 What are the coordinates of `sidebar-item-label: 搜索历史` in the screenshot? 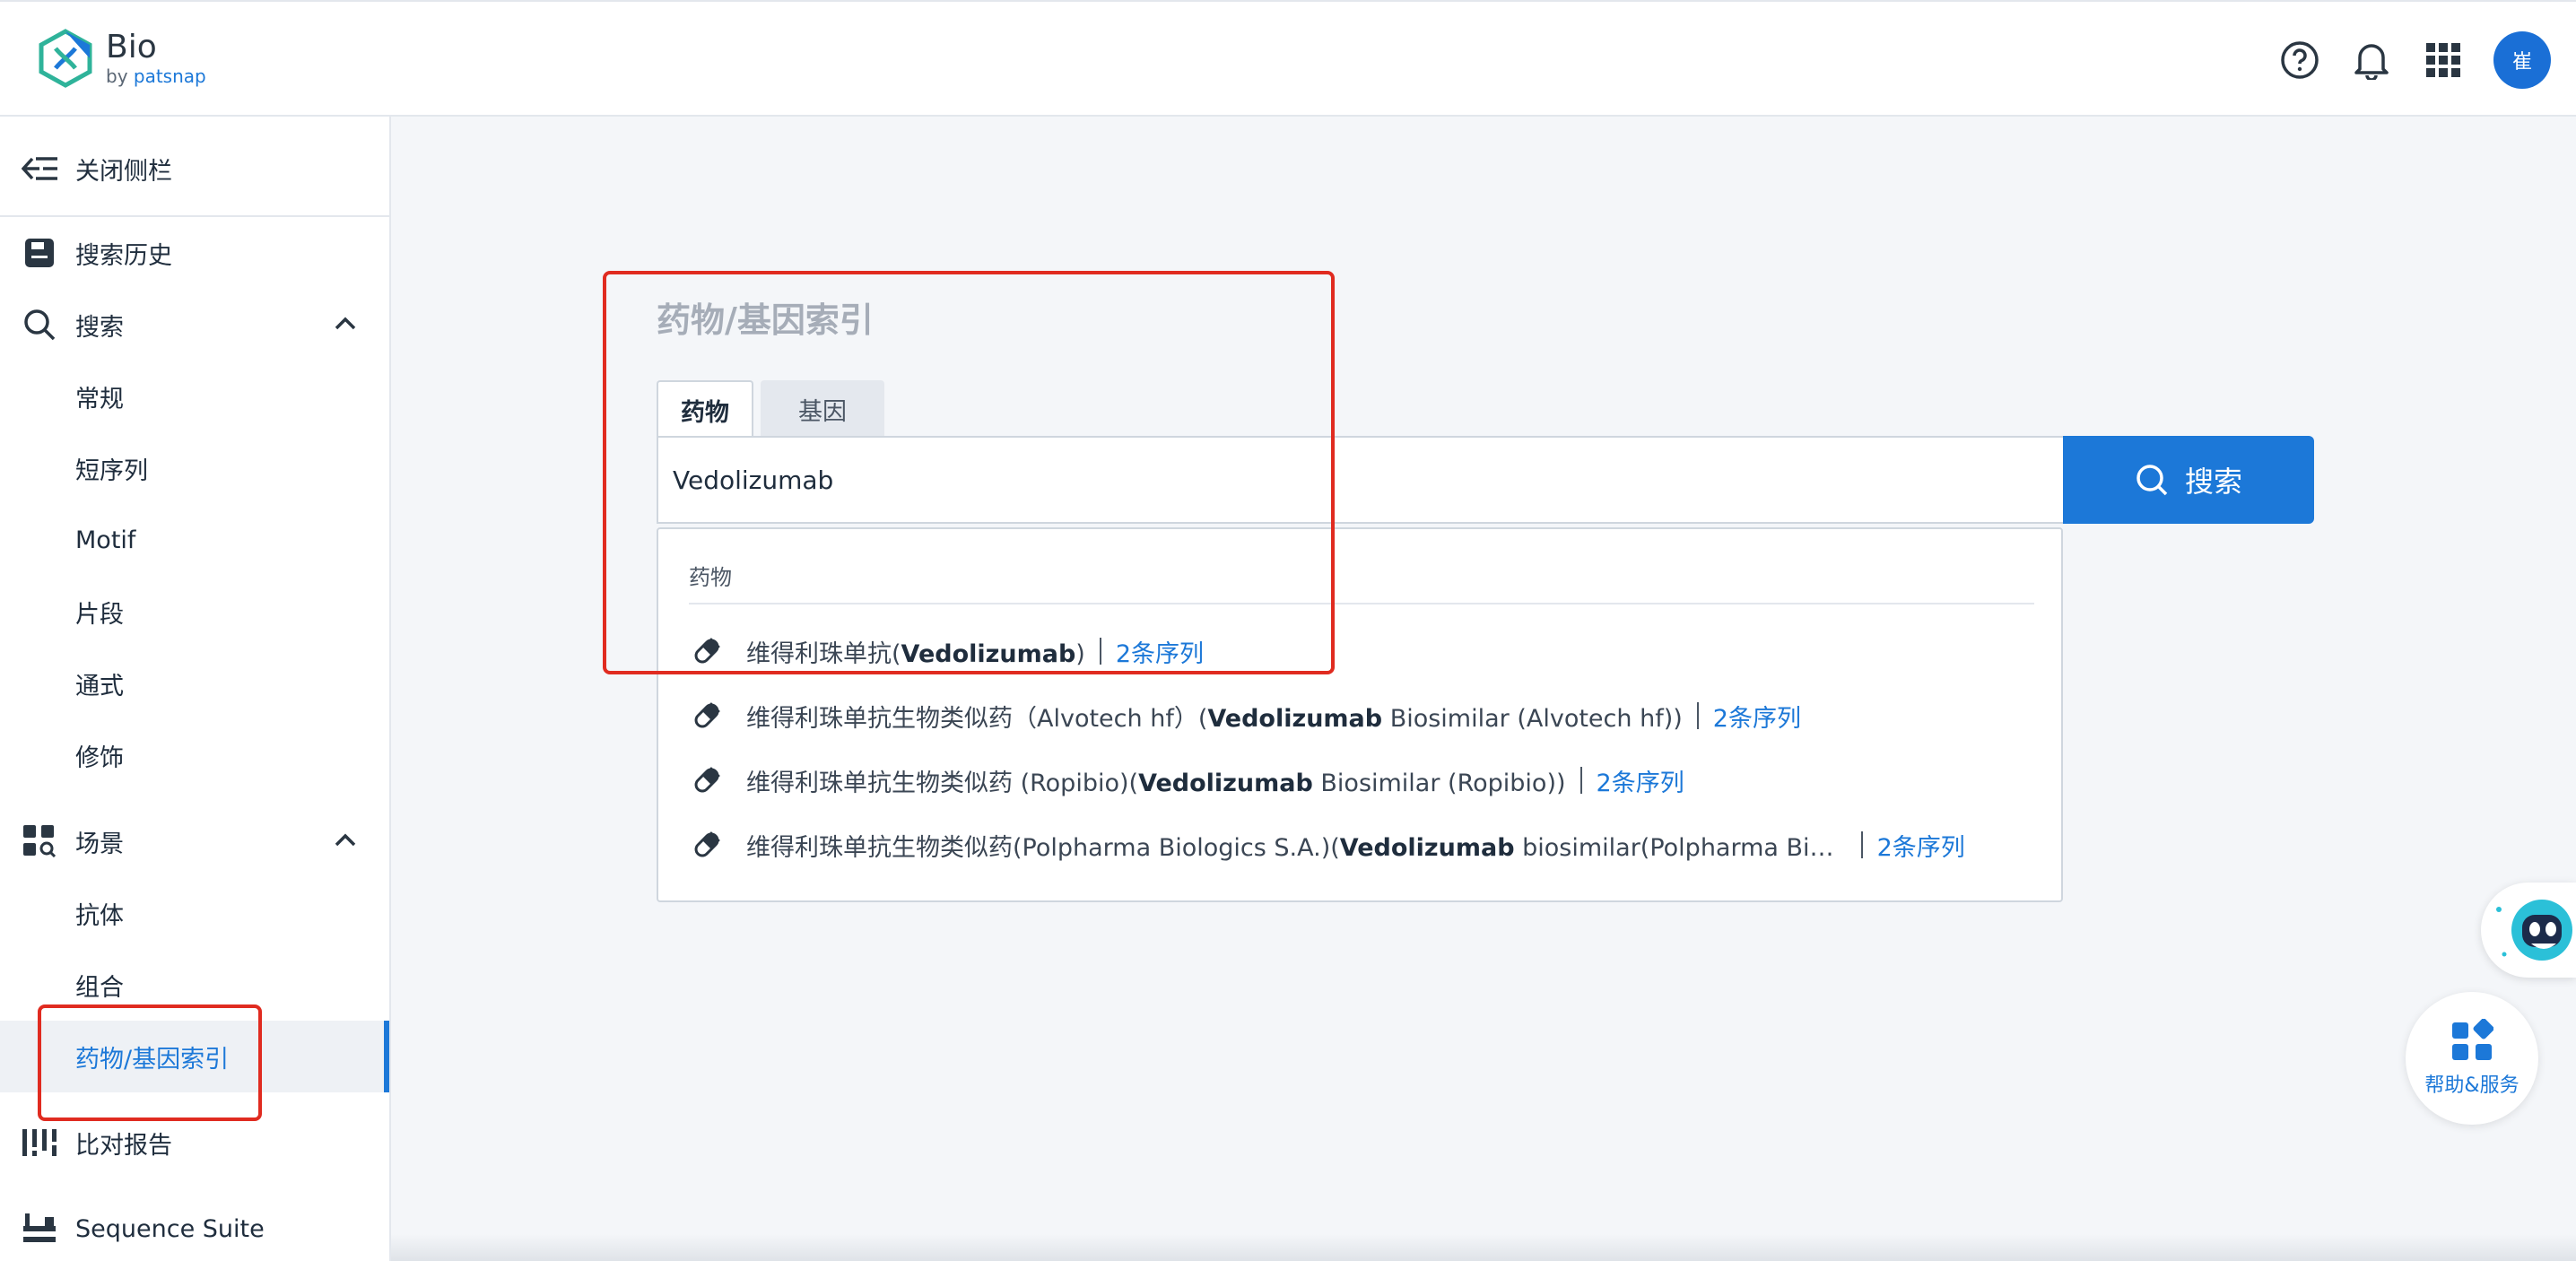 It's located at (123, 256).